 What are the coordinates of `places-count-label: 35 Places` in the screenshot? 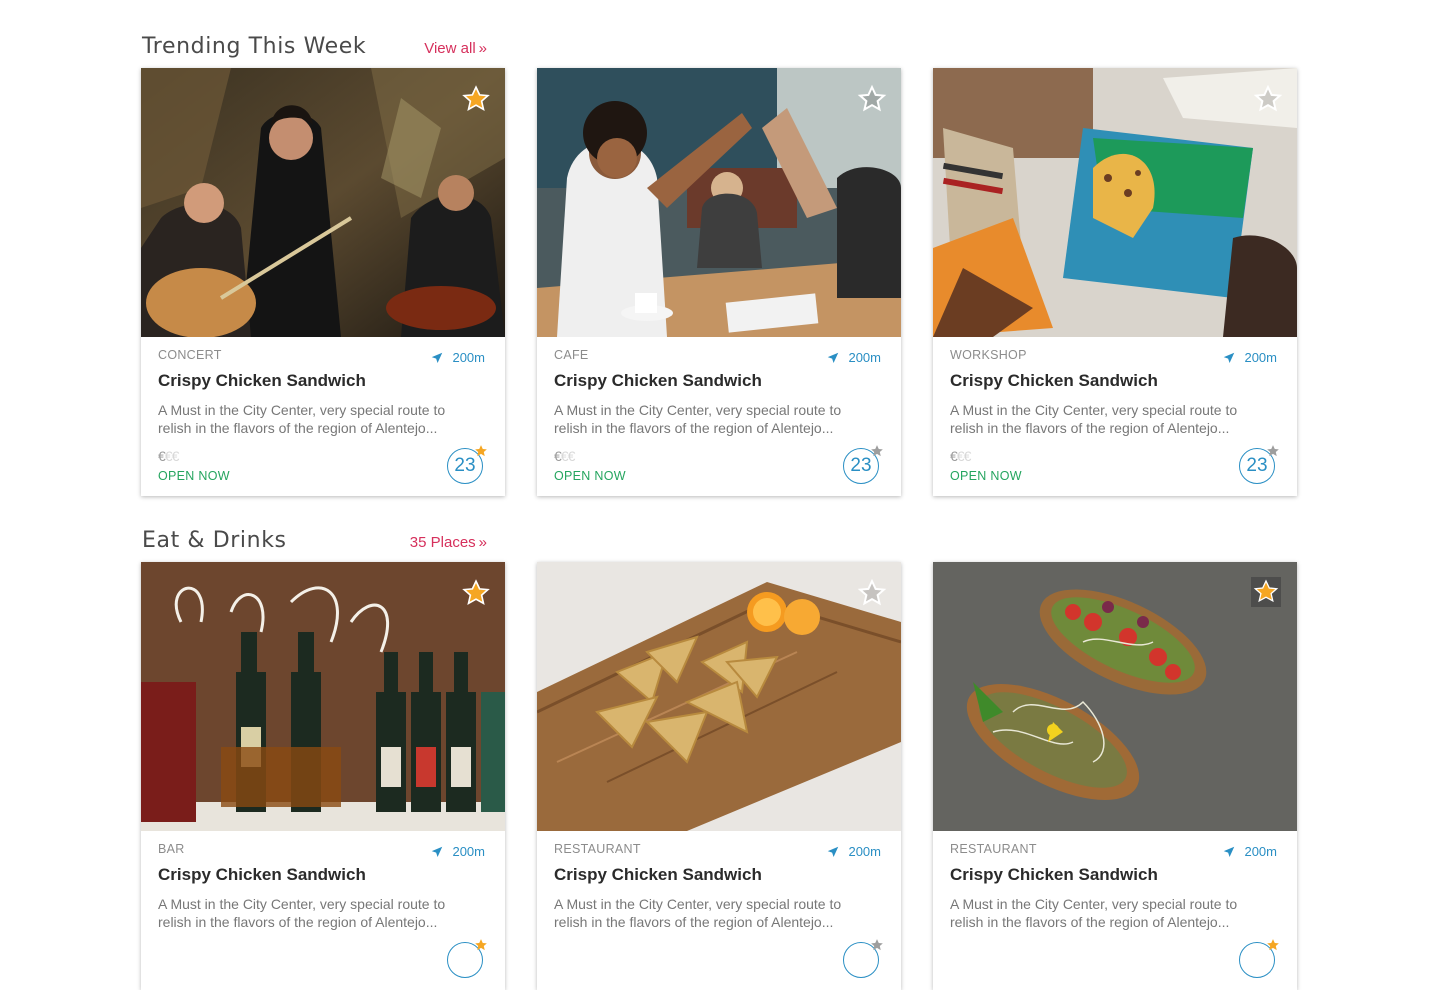 It's located at (442, 542).